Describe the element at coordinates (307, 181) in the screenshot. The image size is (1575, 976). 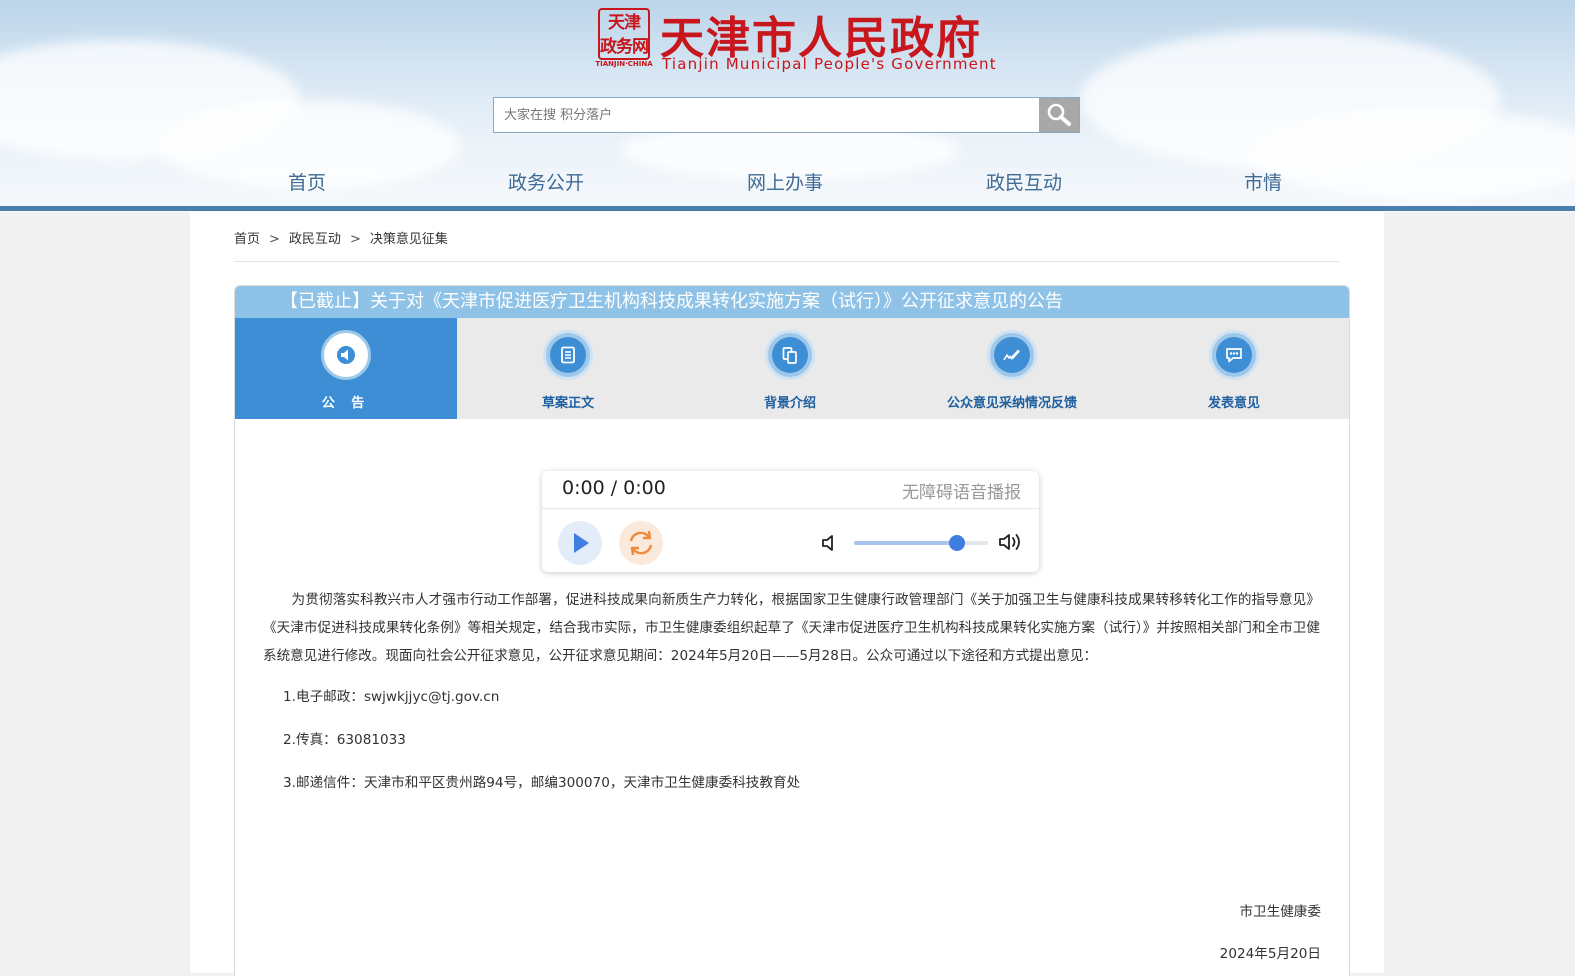
I see `nav-item-home: 首页` at that location.